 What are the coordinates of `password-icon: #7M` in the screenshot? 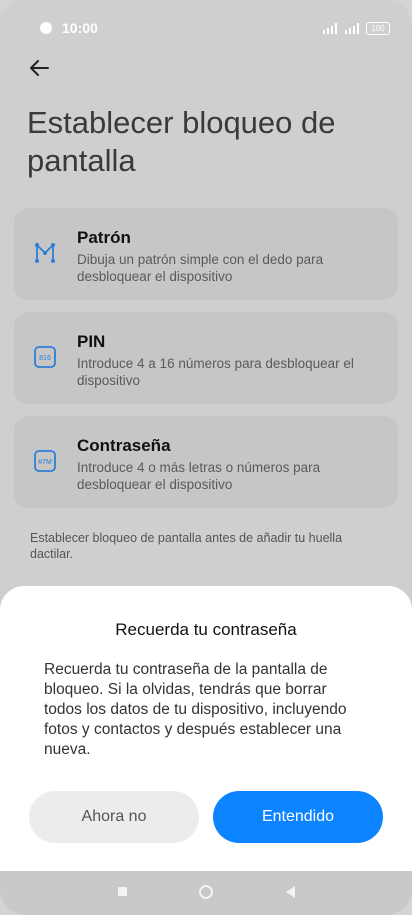 It's located at (45, 461).